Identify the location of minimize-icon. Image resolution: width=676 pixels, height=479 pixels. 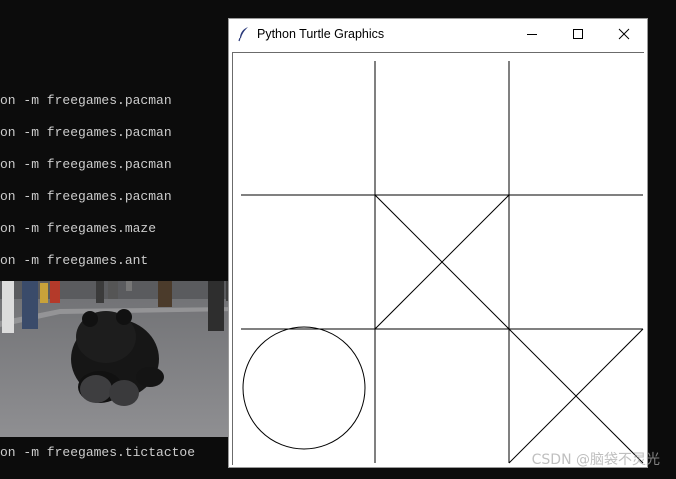
(532, 34).